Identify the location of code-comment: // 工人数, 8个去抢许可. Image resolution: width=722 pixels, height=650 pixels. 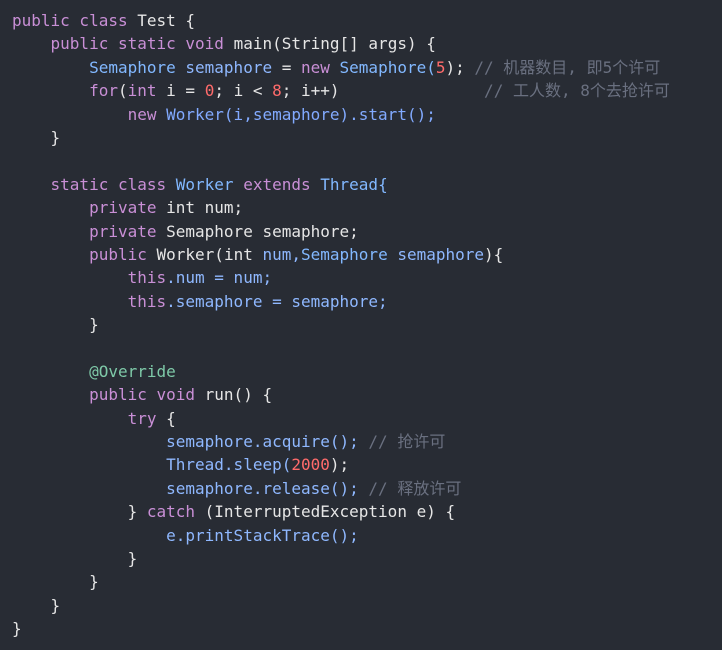
(504, 91).